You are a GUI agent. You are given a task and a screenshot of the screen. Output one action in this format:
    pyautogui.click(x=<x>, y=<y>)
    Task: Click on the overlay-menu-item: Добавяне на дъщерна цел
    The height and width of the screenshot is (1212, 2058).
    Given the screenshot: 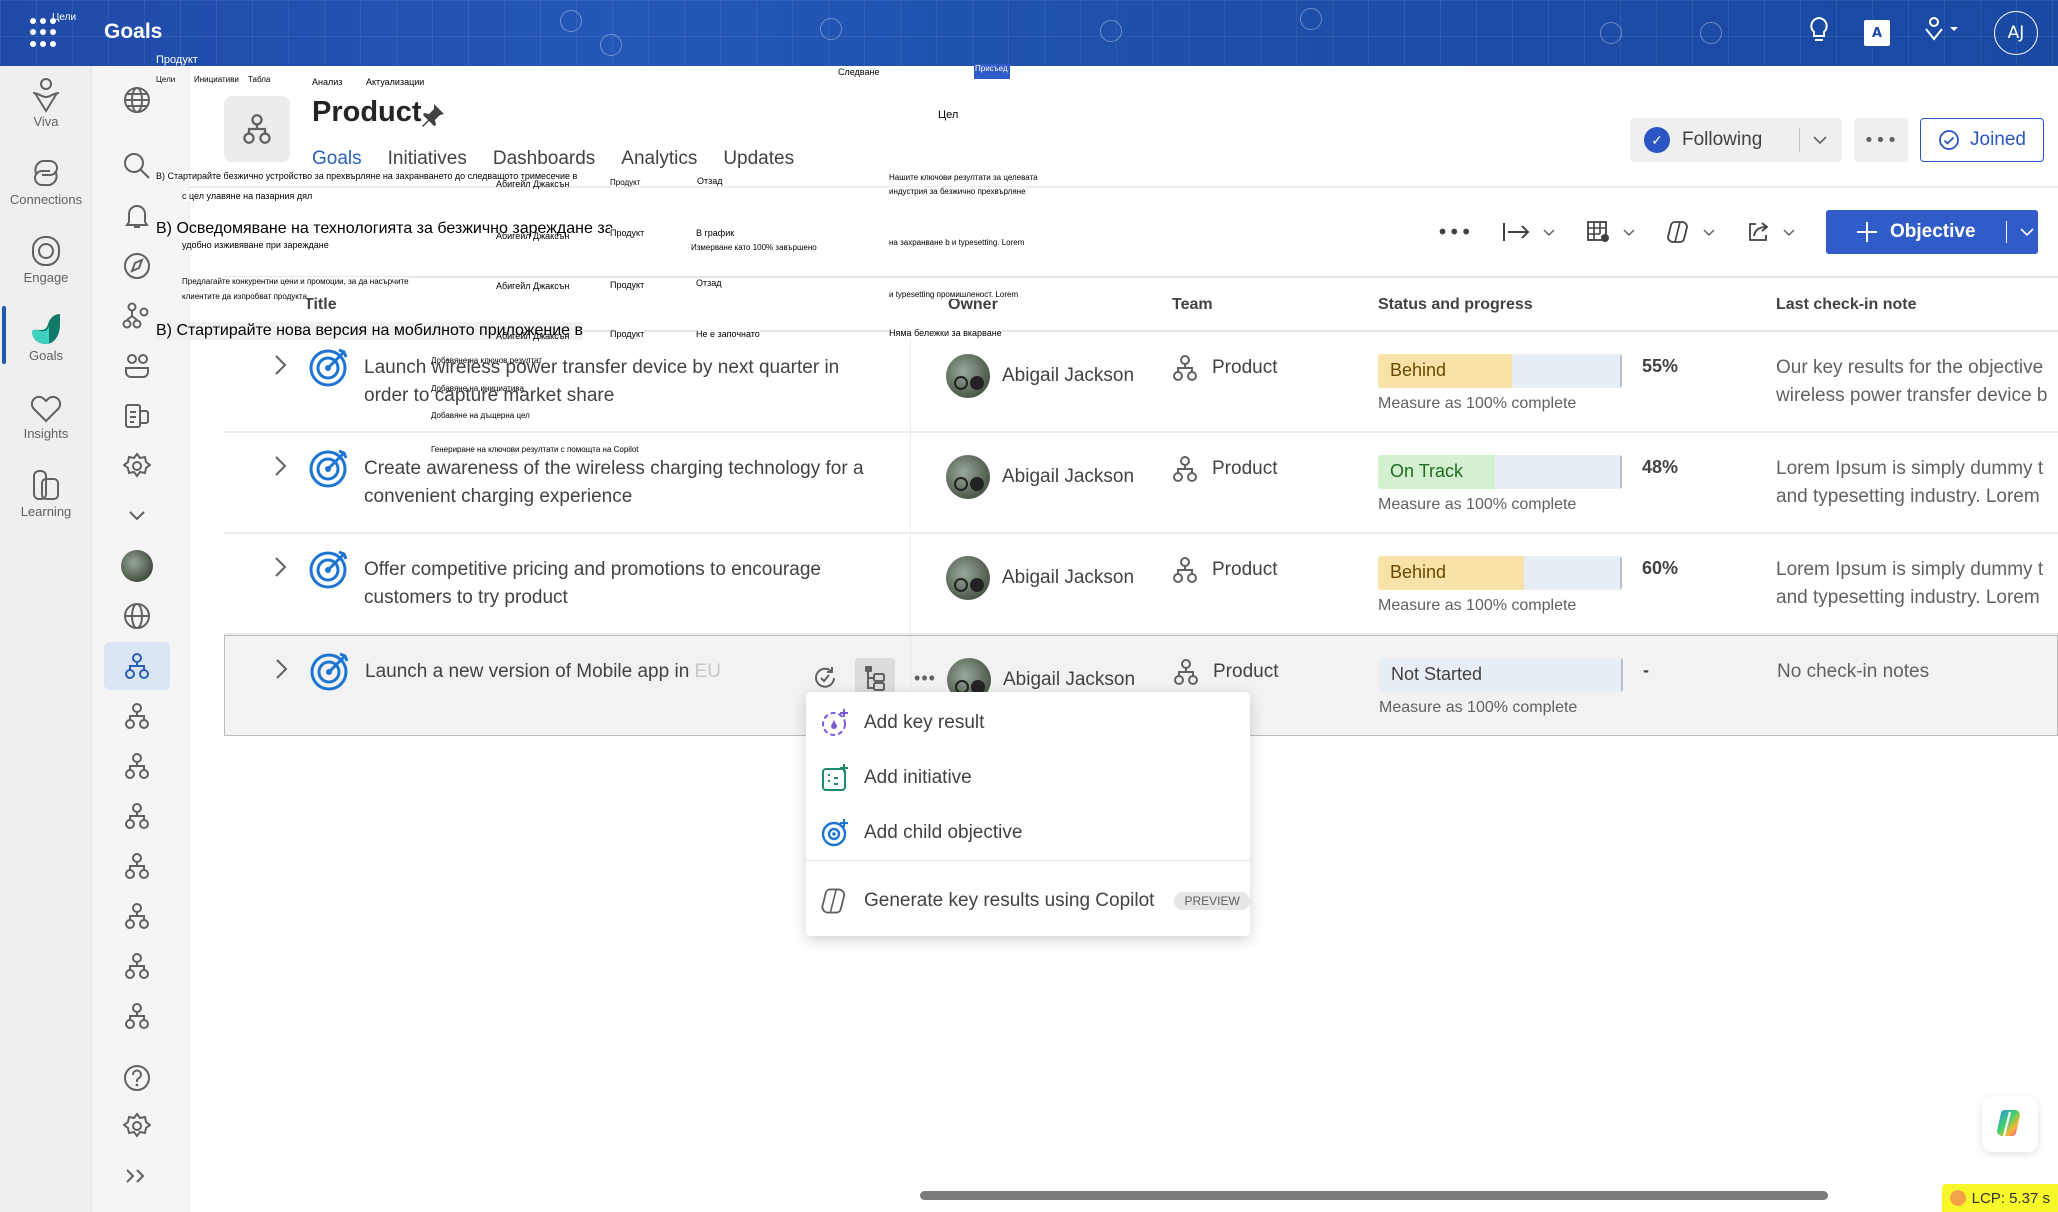 What is the action you would take?
    pyautogui.click(x=480, y=416)
    